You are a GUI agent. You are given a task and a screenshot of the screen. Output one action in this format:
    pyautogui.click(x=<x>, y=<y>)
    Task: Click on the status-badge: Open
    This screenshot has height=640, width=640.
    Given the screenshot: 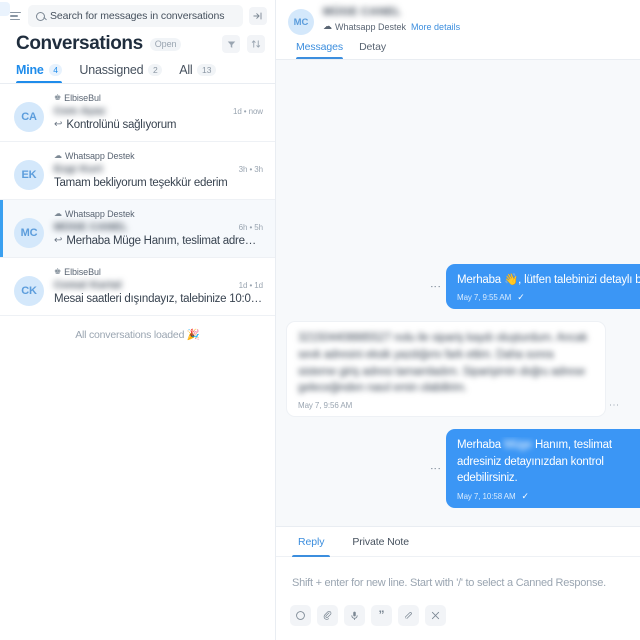 What is the action you would take?
    pyautogui.click(x=165, y=44)
    